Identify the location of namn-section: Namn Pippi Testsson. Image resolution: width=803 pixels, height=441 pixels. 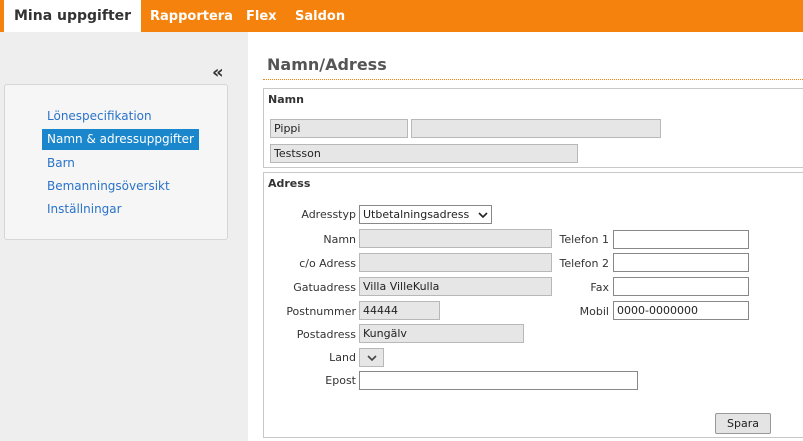
(533, 128).